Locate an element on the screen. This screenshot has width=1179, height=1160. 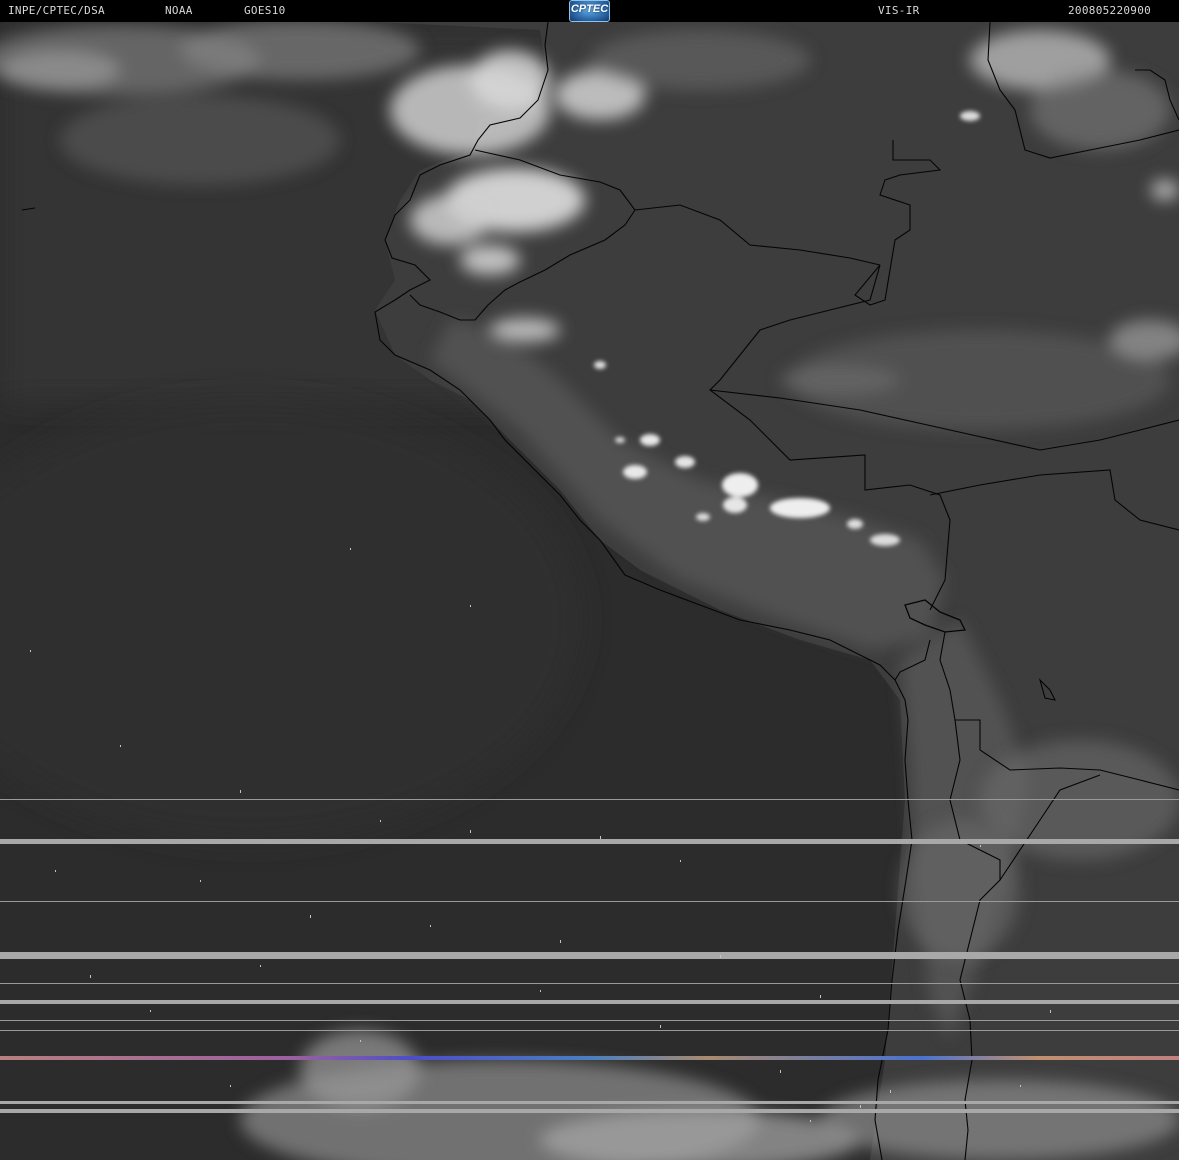
channel-label: VIS-IR is located at coordinates (899, 10).